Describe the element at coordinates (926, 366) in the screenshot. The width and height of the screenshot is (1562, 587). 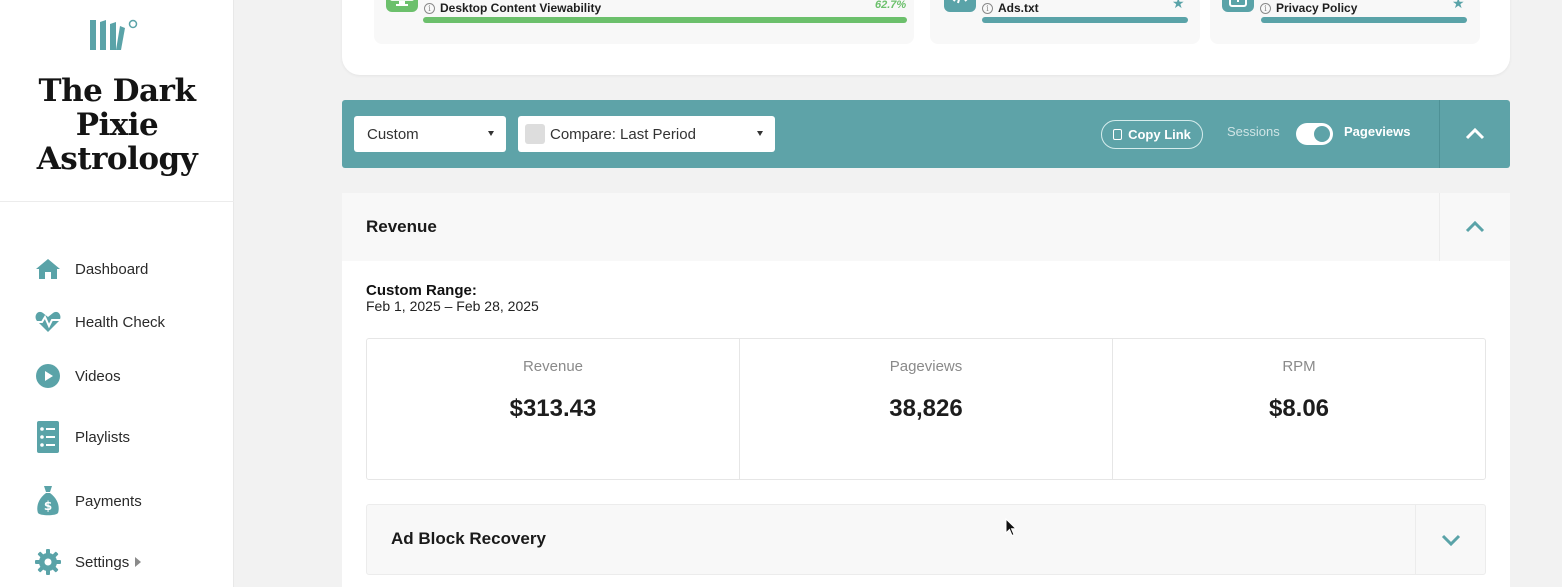
I see `stat-label: Pageviews` at that location.